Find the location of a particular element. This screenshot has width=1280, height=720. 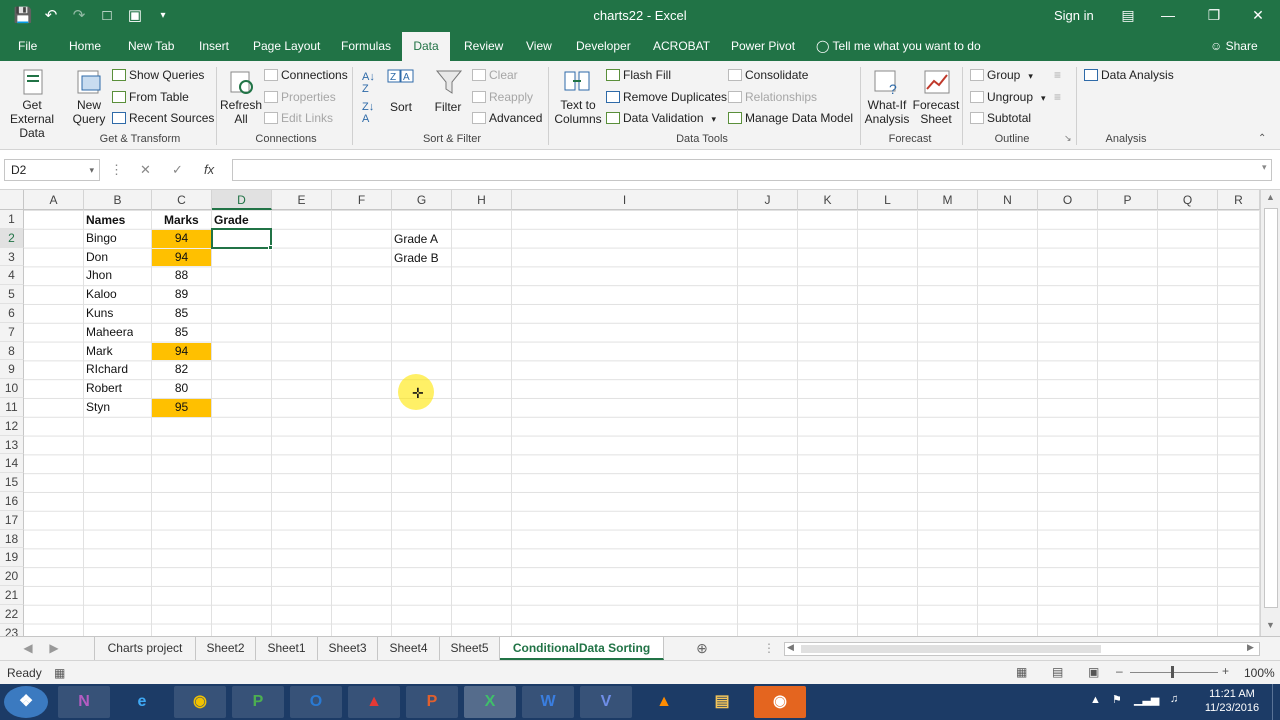

insert-function-icon: fx is located at coordinates (209, 169).